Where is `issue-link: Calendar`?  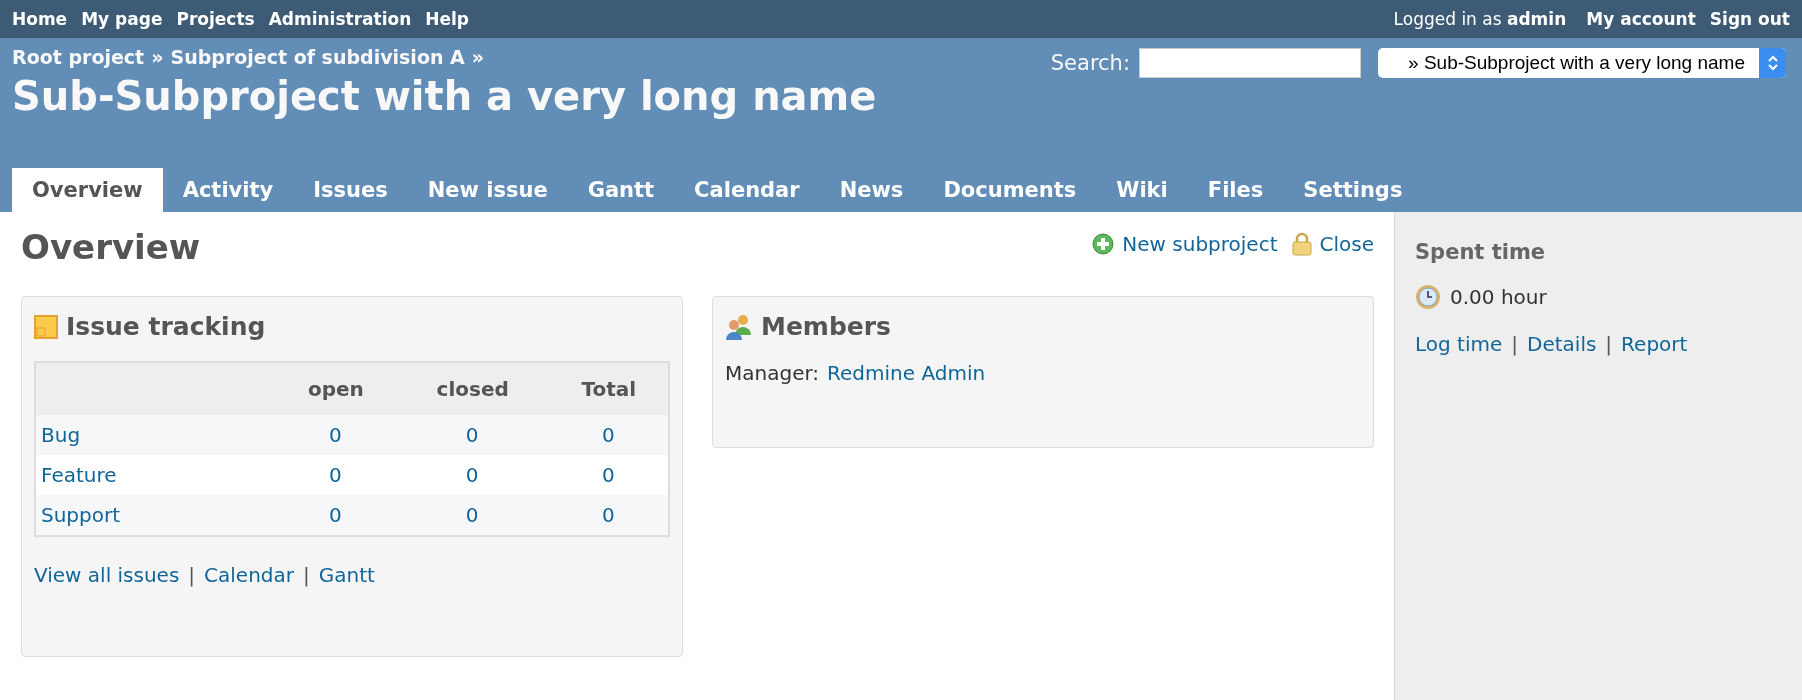 issue-link: Calendar is located at coordinates (249, 575).